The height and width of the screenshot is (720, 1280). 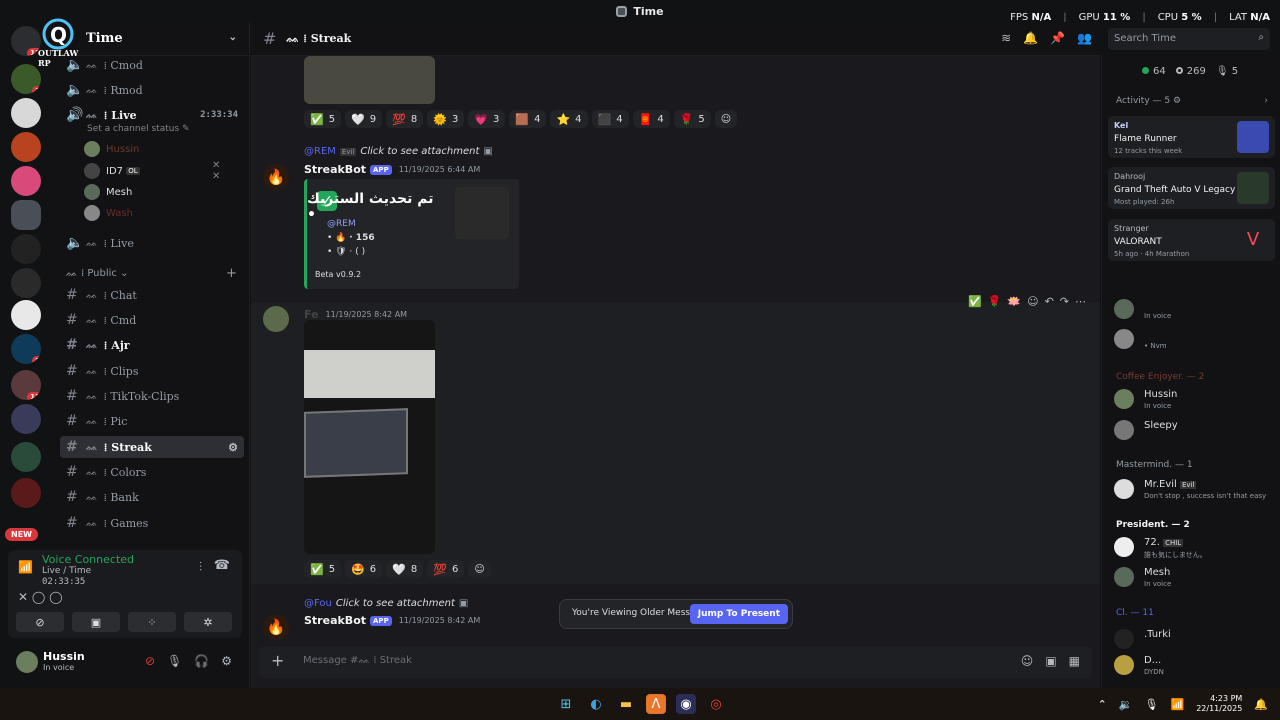 I want to click on text-channel-chat: # ᨐ ⁞ Chat, so click(x=152, y=295).